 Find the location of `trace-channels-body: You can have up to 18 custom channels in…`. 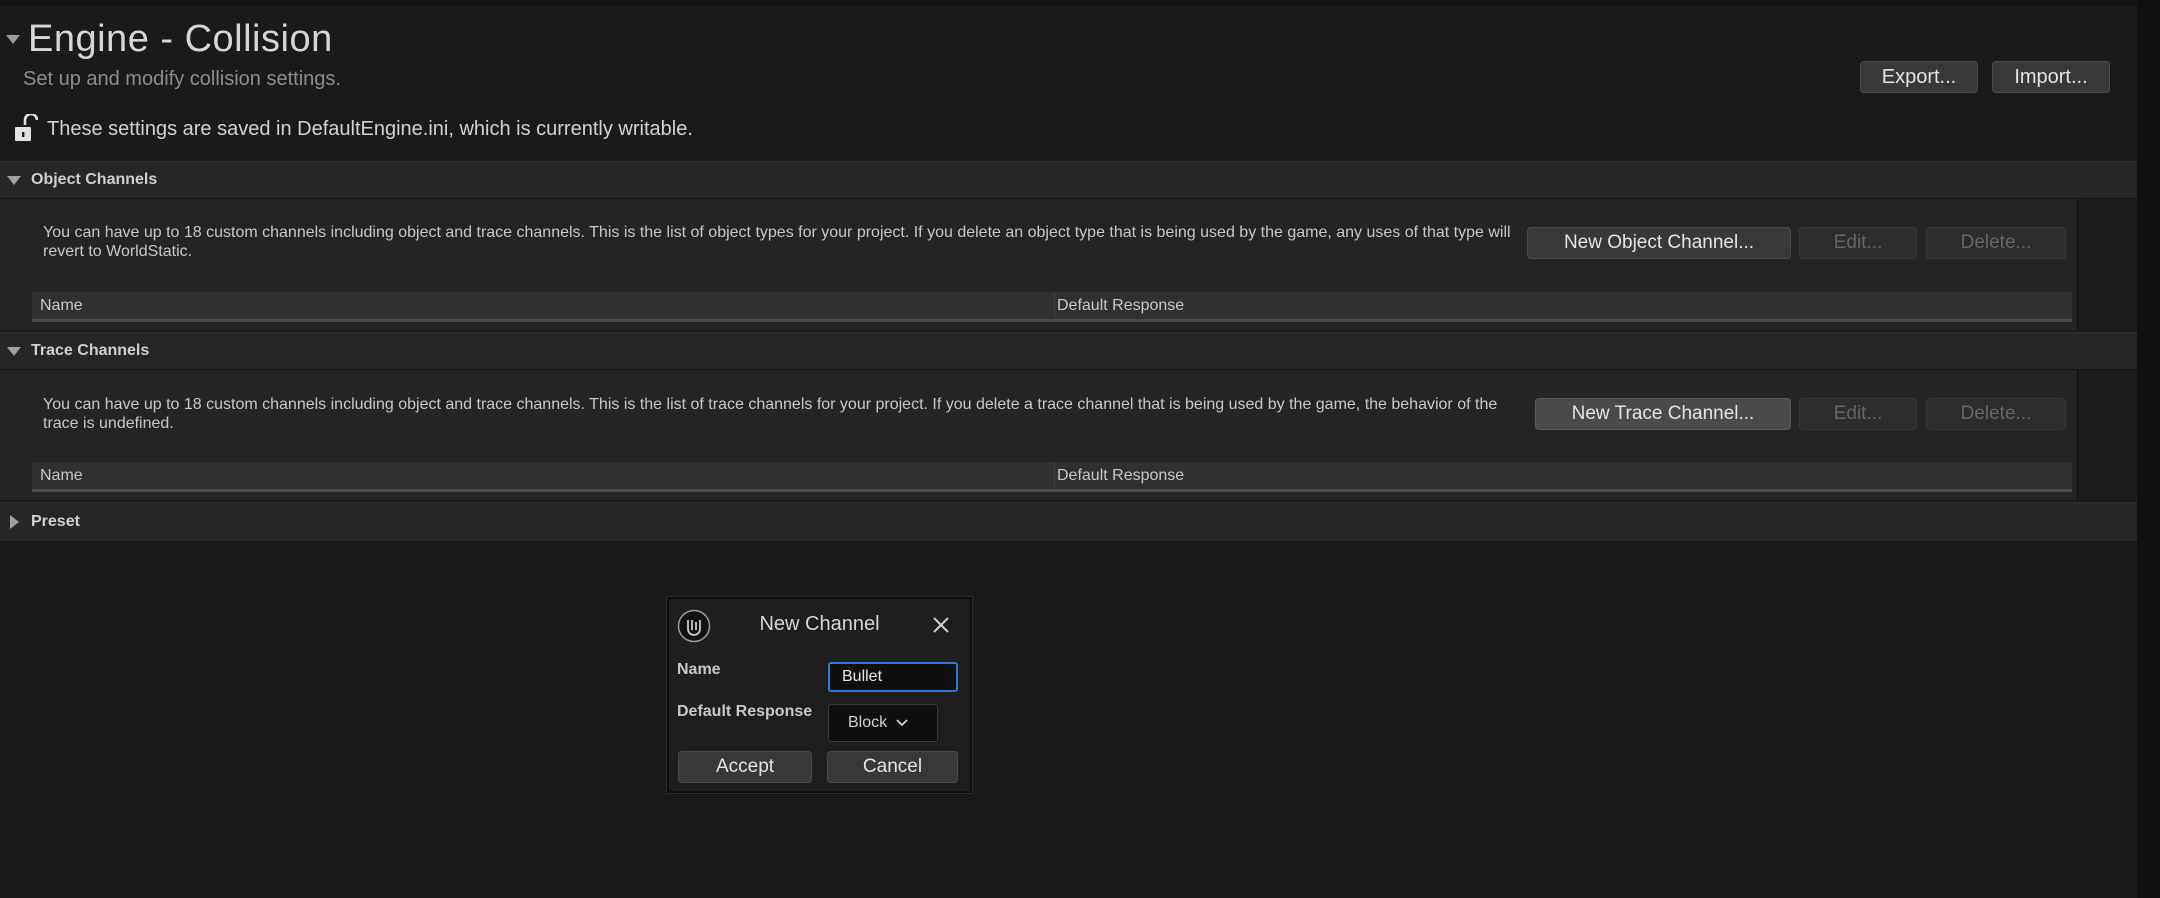

trace-channels-body: You can have up to 18 custom channels in… is located at coordinates (1038, 435).